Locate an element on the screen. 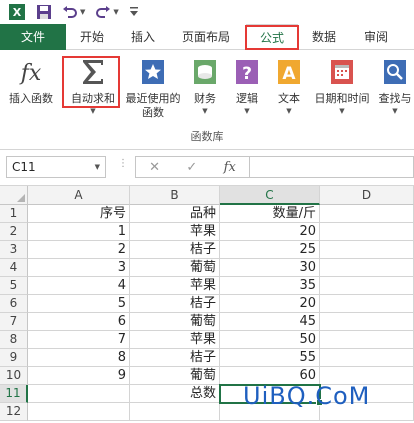  formula-bar-splitter: ⋮ is located at coordinates (123, 163).